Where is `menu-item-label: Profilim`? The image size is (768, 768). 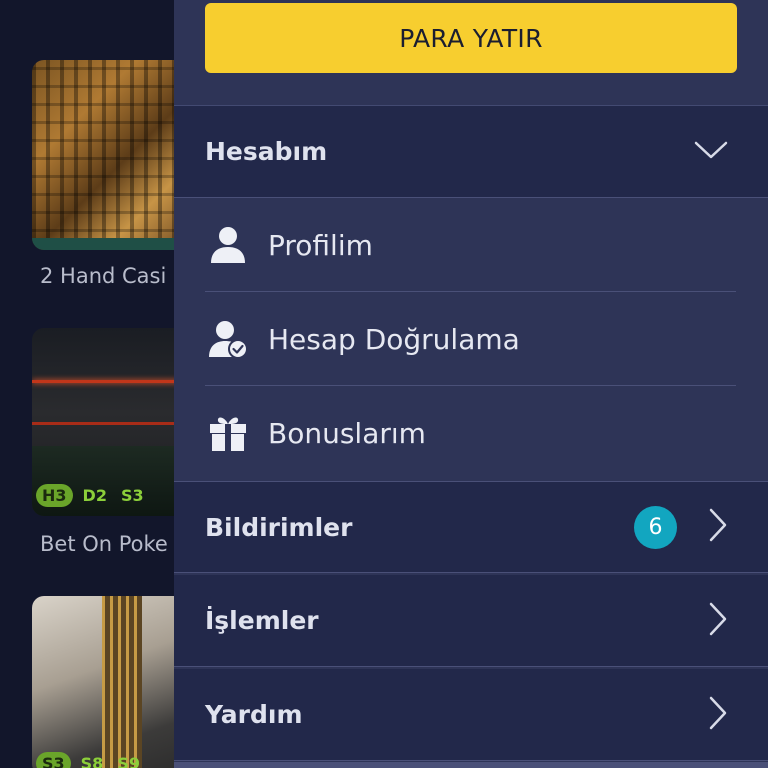
menu-item-label: Profilim is located at coordinates (320, 245).